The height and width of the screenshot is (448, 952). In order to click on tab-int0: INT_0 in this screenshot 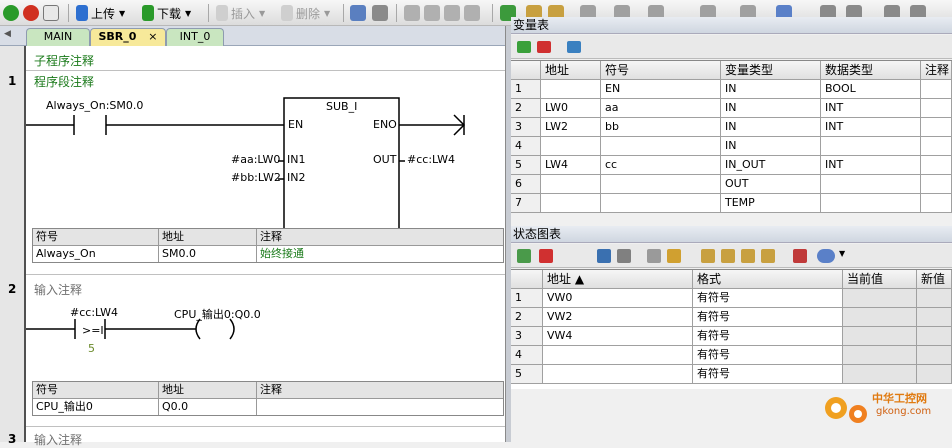, I will do `click(195, 37)`.